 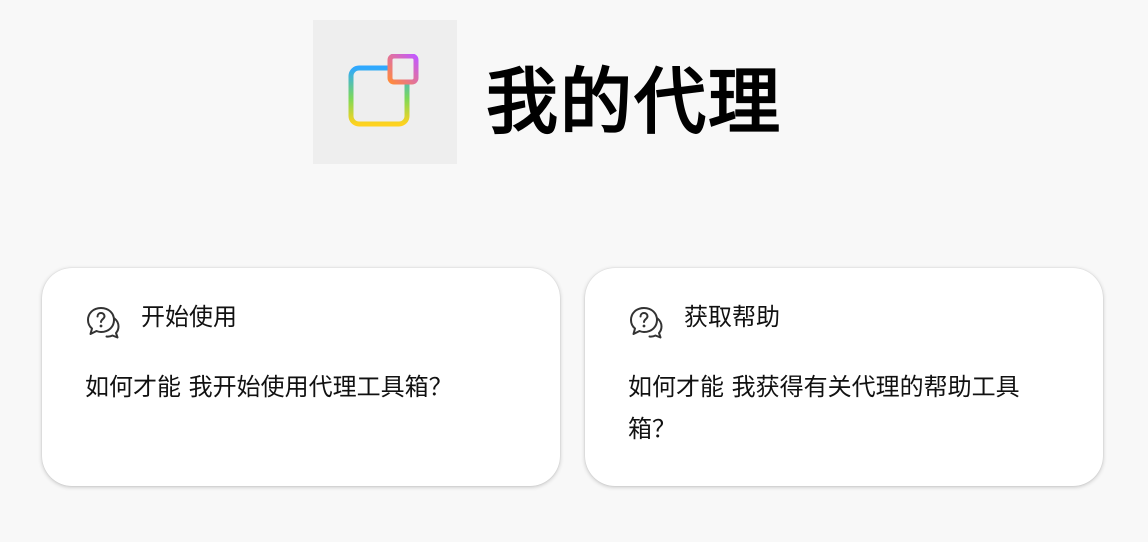 I want to click on card-body: 如何才能 我开始使用代理工具箱？, so click(x=269, y=387).